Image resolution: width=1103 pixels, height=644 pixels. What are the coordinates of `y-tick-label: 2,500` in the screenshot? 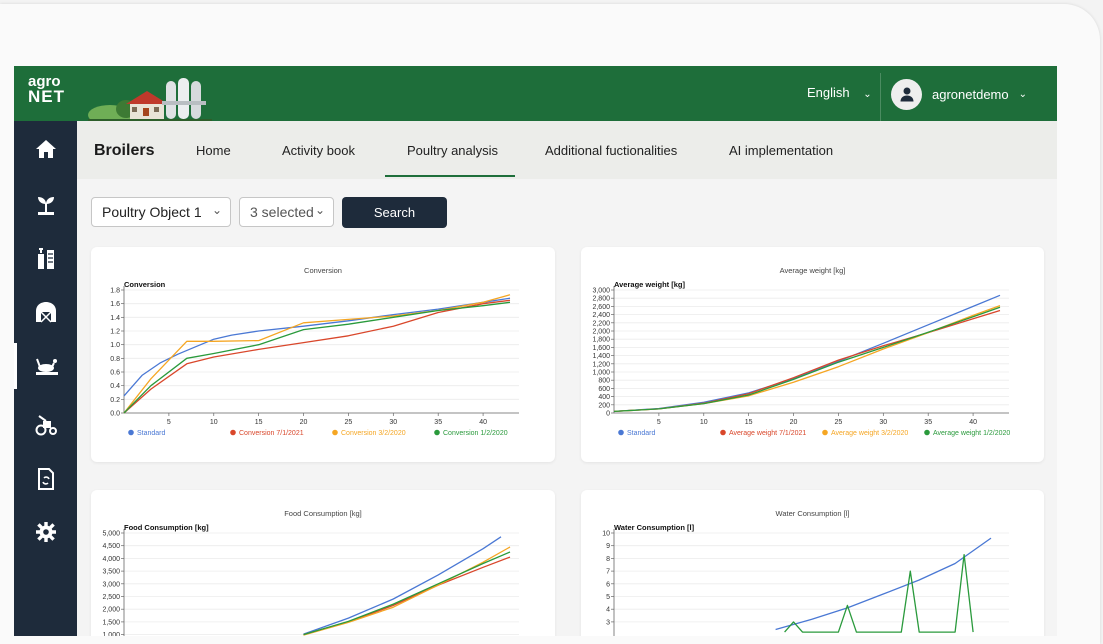 It's located at (111, 597).